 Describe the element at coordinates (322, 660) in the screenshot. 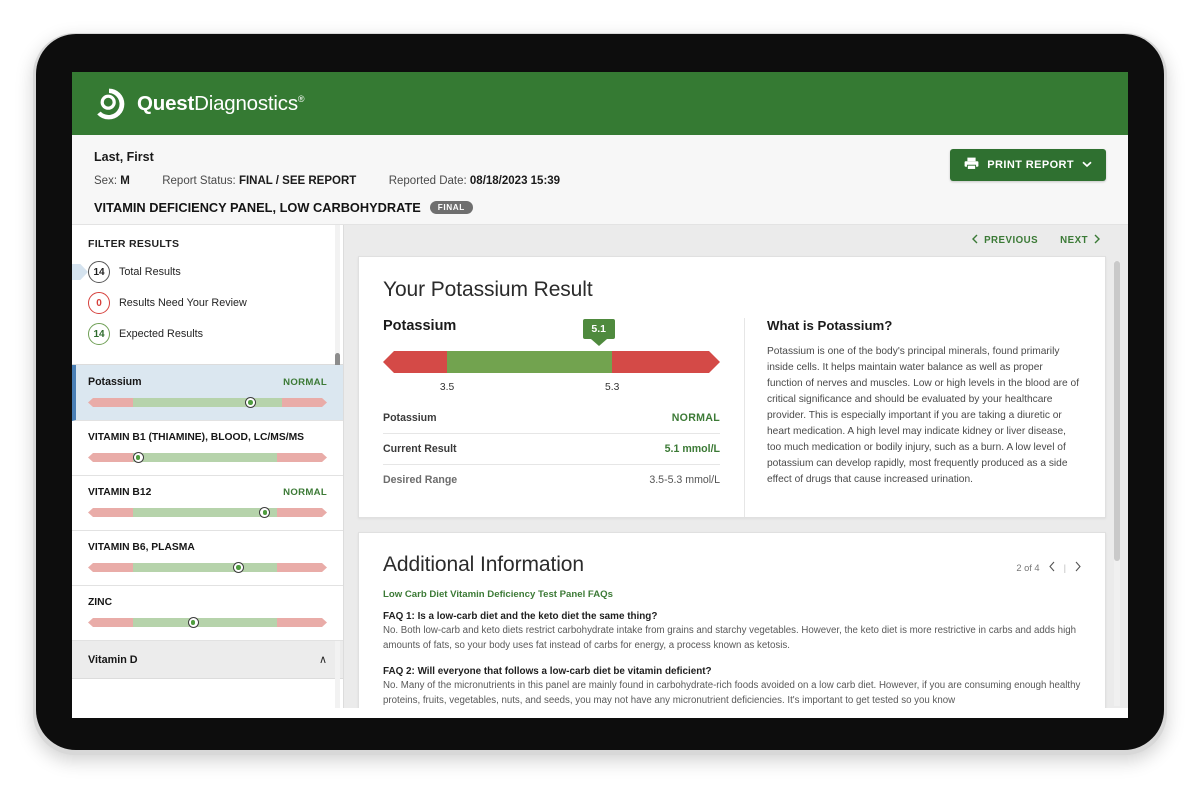

I see `chevron-up-icon: ∧` at that location.